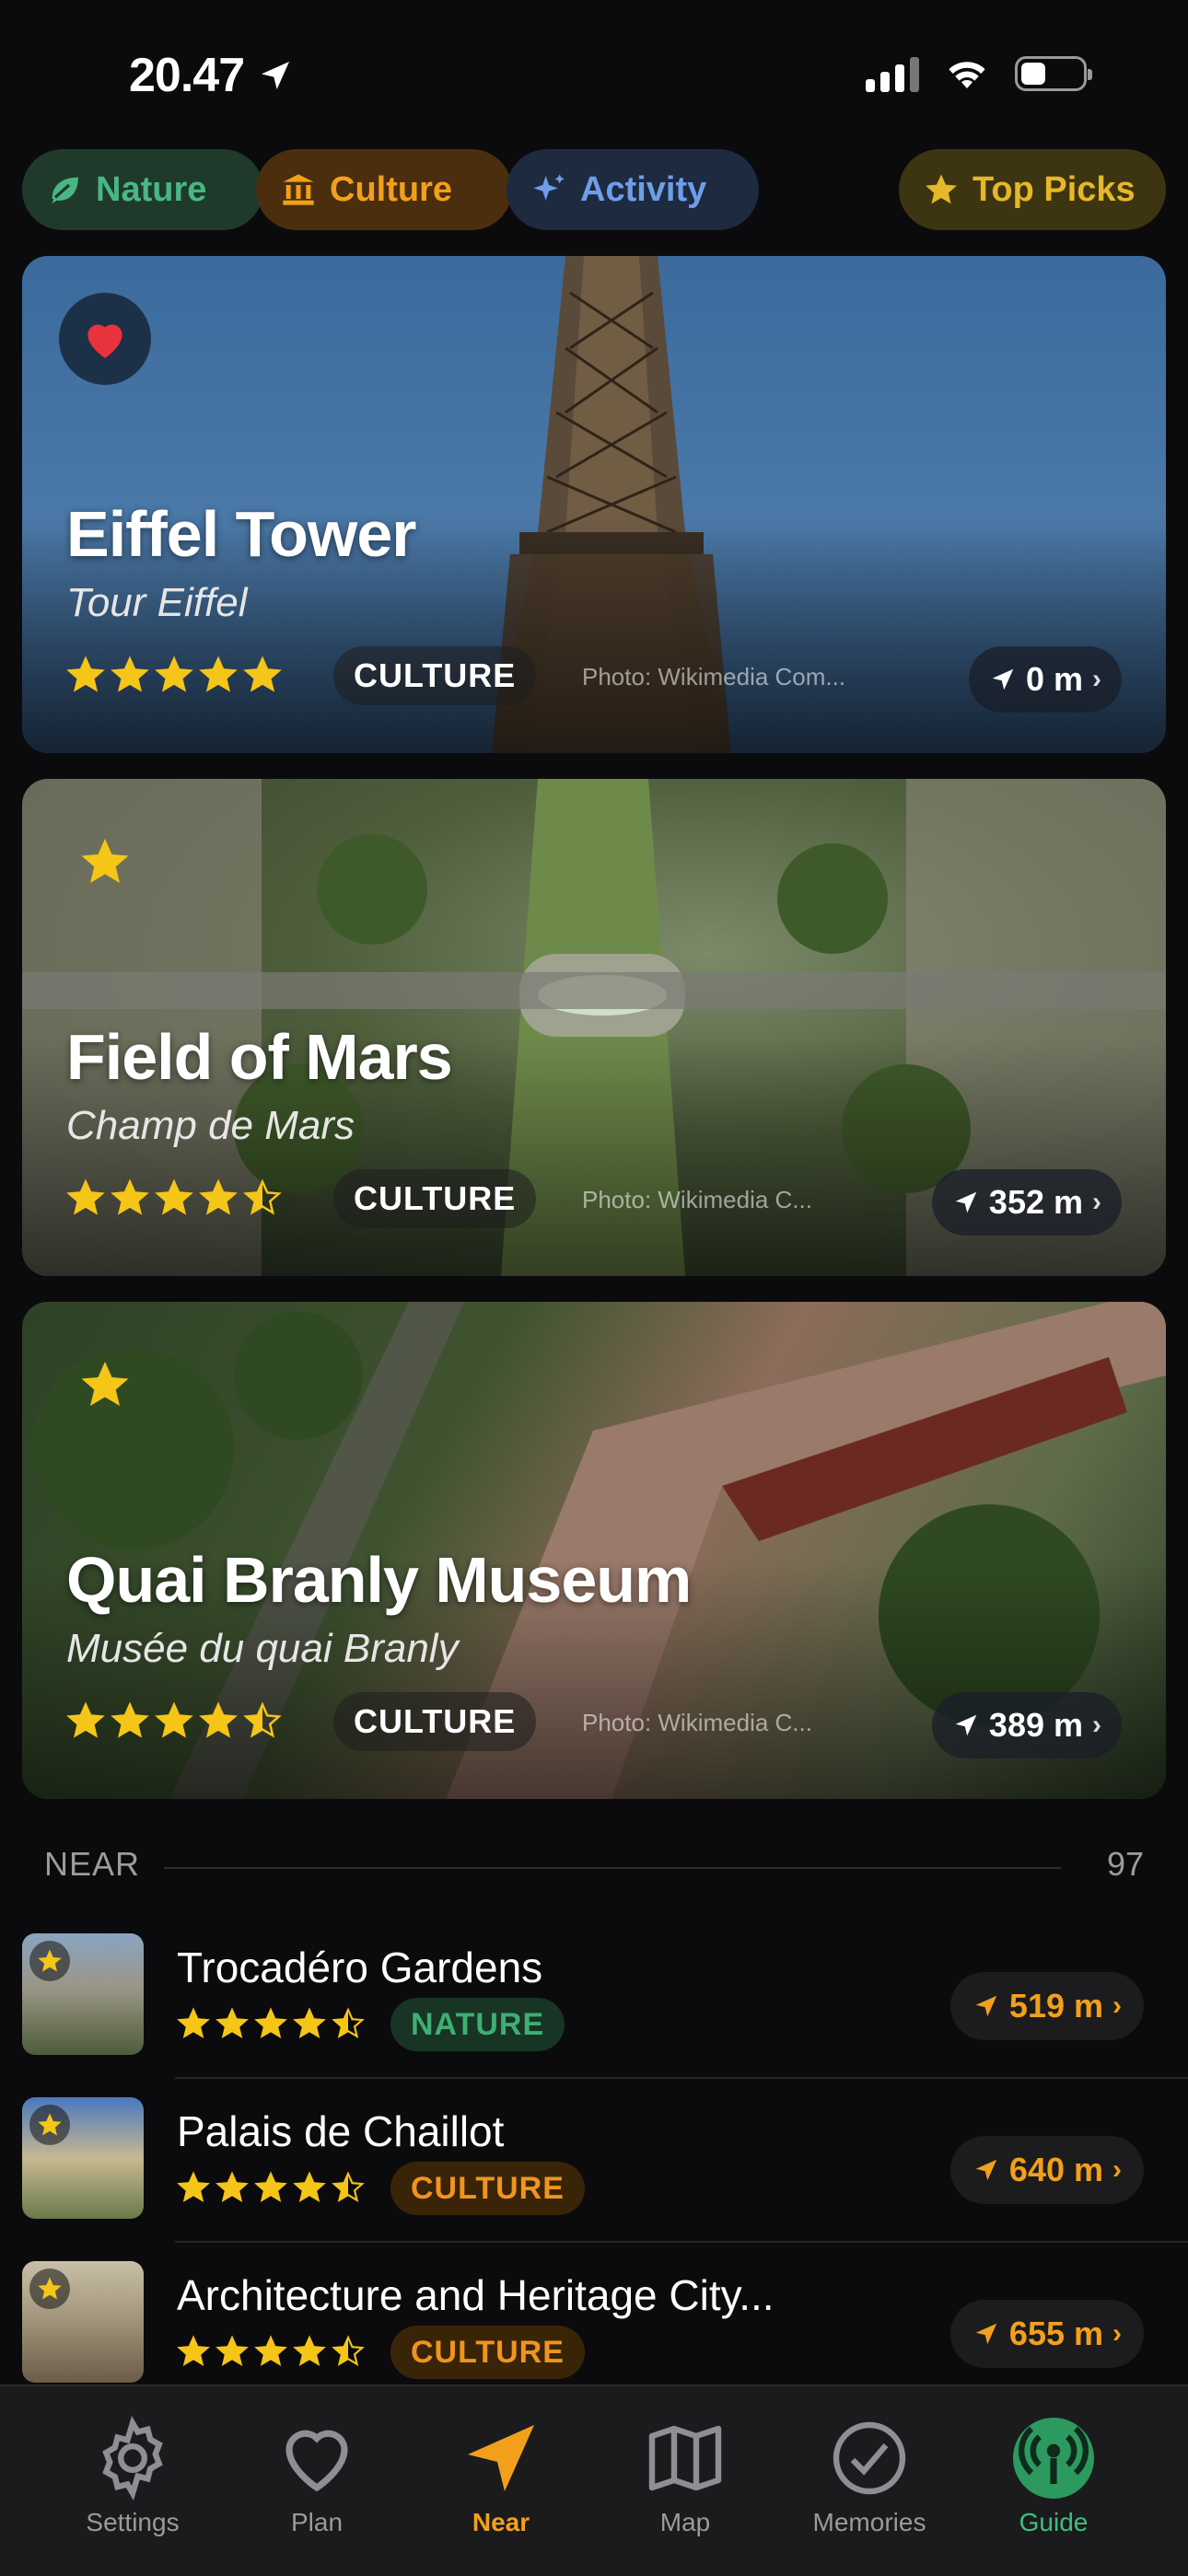  I want to click on place-title: Eiffel Tower, so click(242, 534).